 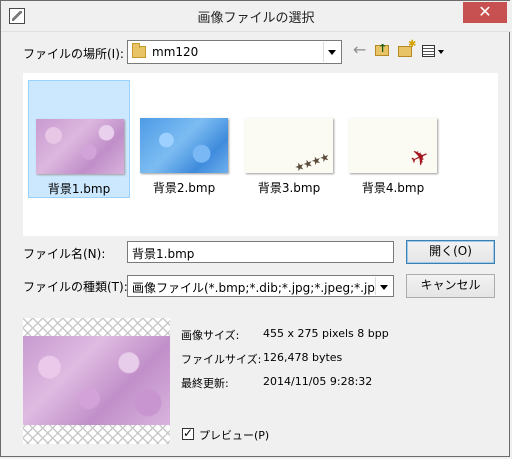 I want to click on list-item: 背景4.bmp, so click(x=393, y=139).